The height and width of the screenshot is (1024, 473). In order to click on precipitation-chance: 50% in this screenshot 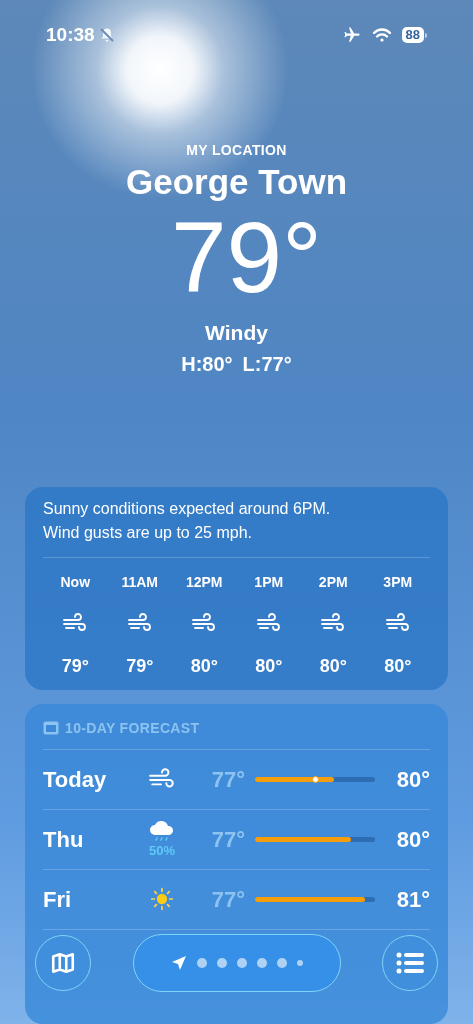, I will do `click(162, 851)`.